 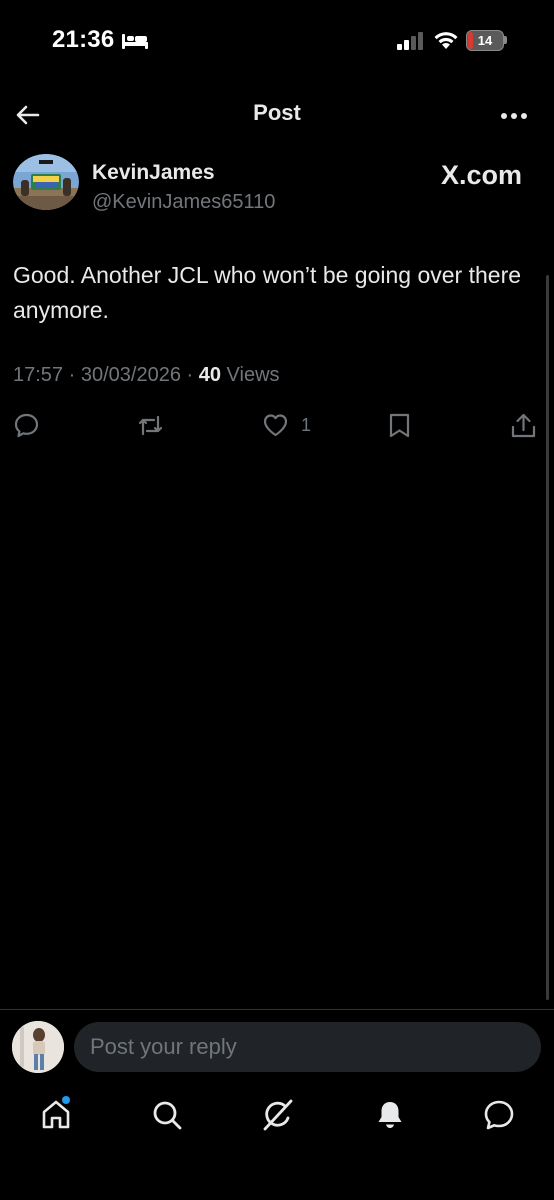 I want to click on scrollbar, so click(x=547, y=637).